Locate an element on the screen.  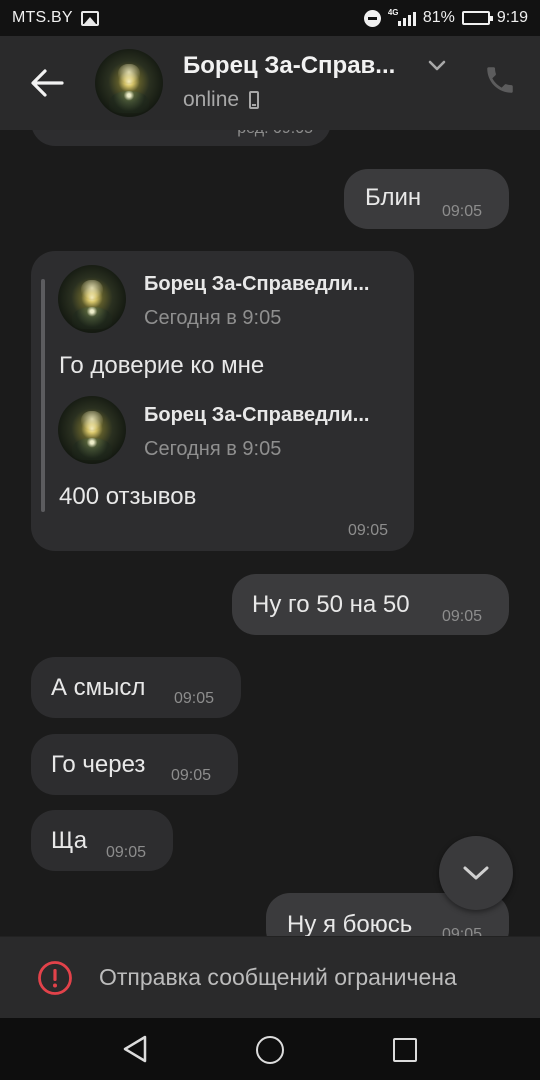
status-bar: MTS.BY 4G 81% 9:19 is located at coordinates (270, 18).